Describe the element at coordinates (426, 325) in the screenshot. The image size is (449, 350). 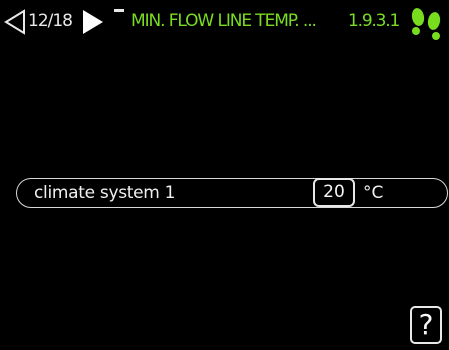
I see `help-button: ?` at that location.